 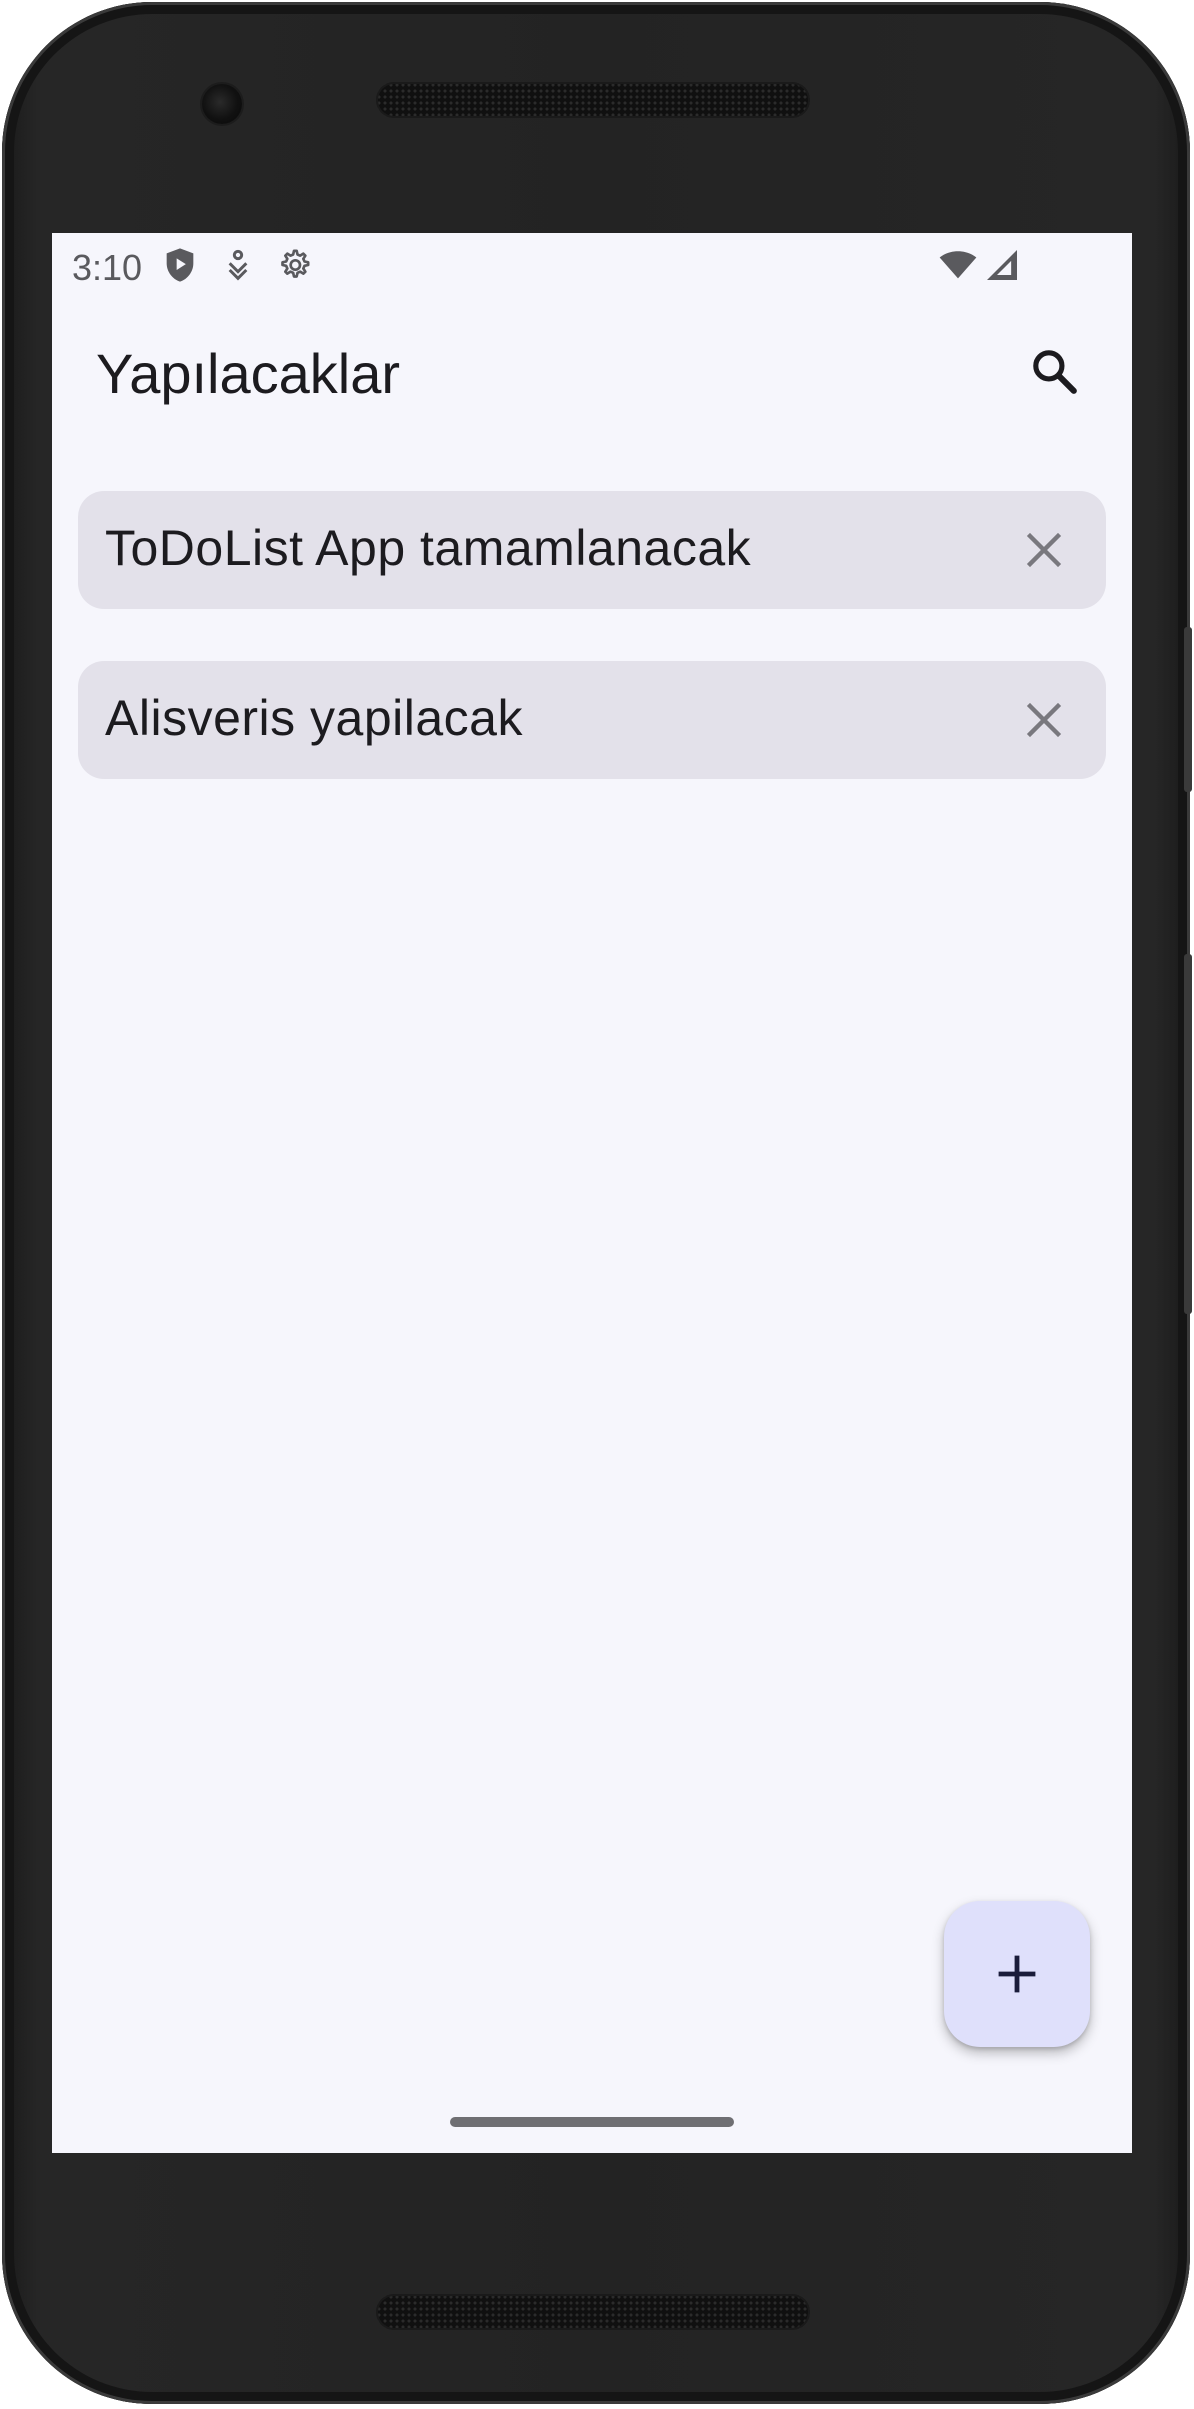 I want to click on settings-icon, so click(x=295, y=263).